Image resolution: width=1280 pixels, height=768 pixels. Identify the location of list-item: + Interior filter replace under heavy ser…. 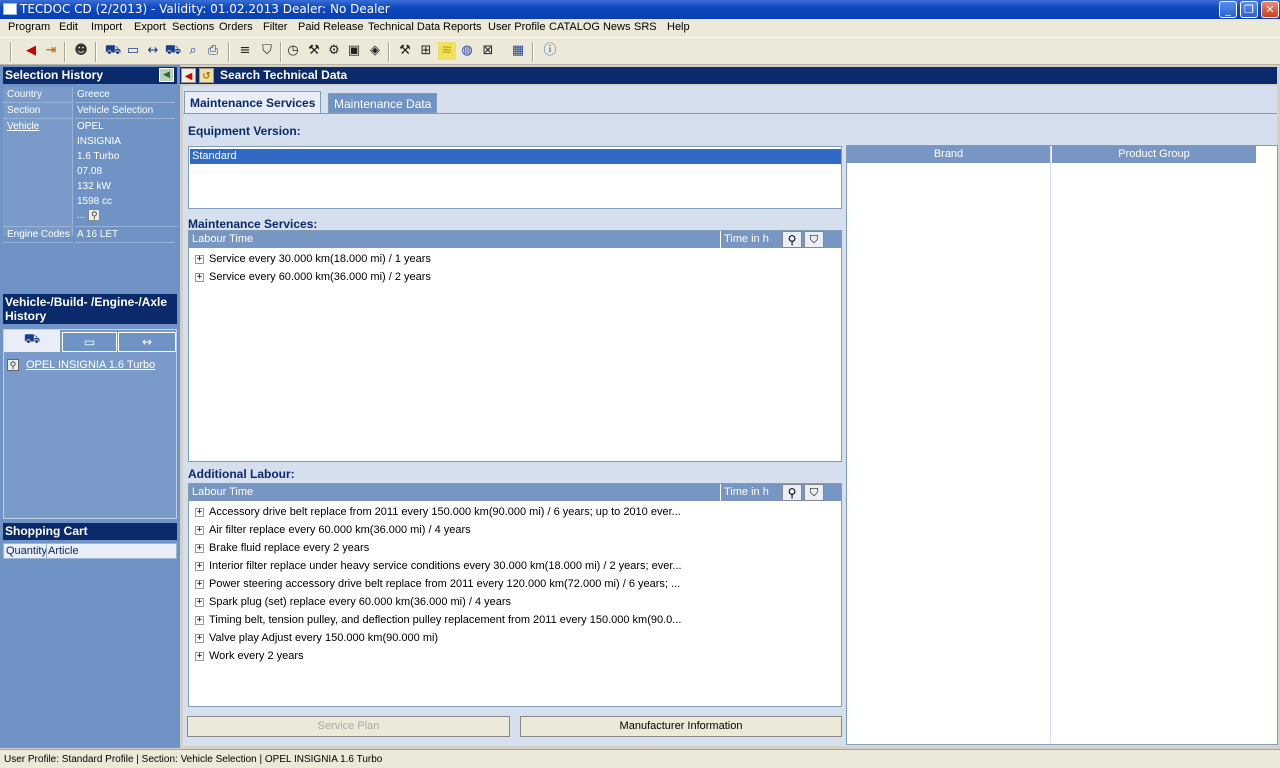
(438, 566).